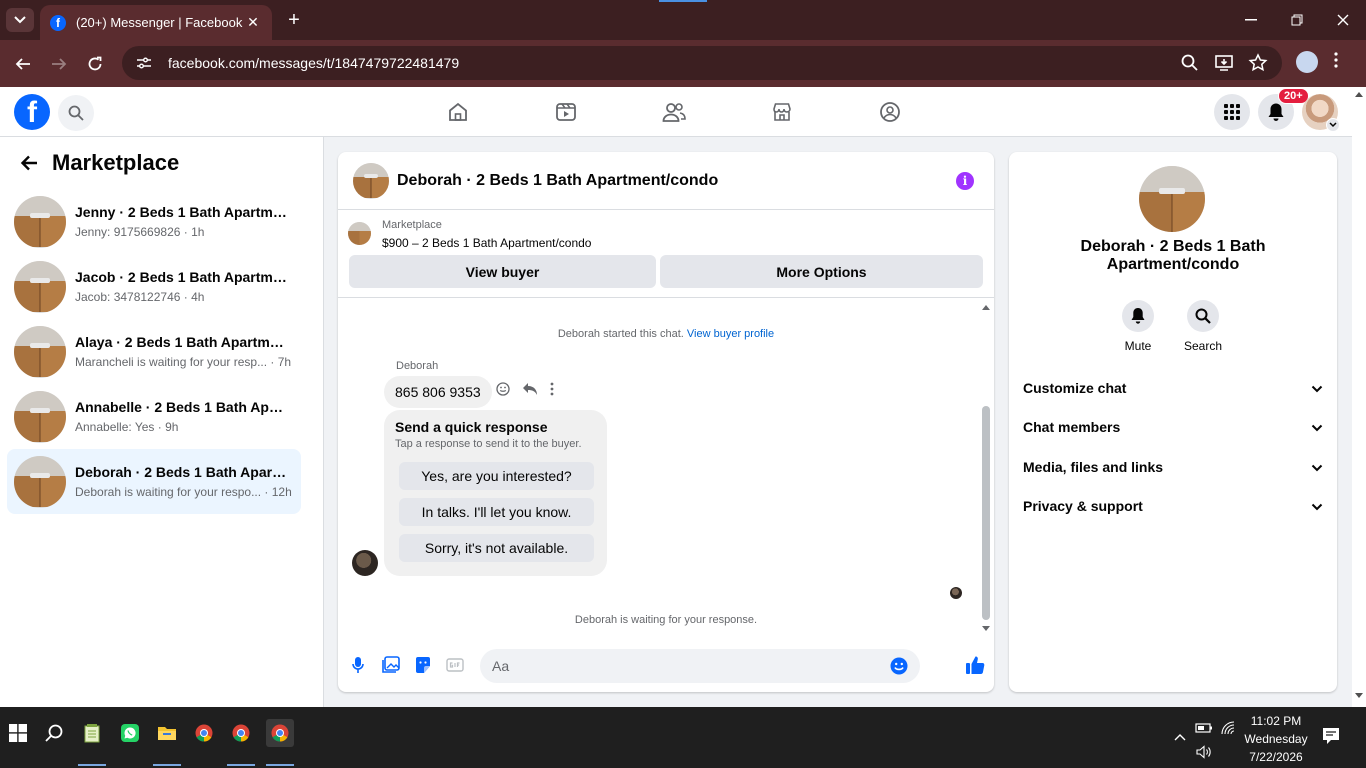 Image resolution: width=1366 pixels, height=768 pixels. What do you see at coordinates (204, 733) in the screenshot?
I see `chrome-app-icon` at bounding box center [204, 733].